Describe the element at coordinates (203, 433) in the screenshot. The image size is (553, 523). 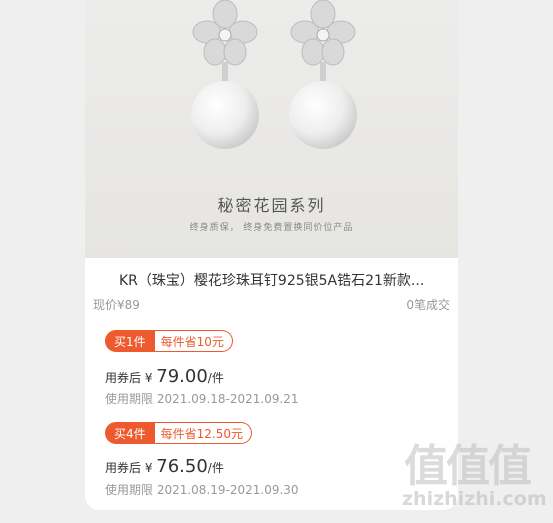
I see `offer-save-badge: 每件省12.50元` at that location.